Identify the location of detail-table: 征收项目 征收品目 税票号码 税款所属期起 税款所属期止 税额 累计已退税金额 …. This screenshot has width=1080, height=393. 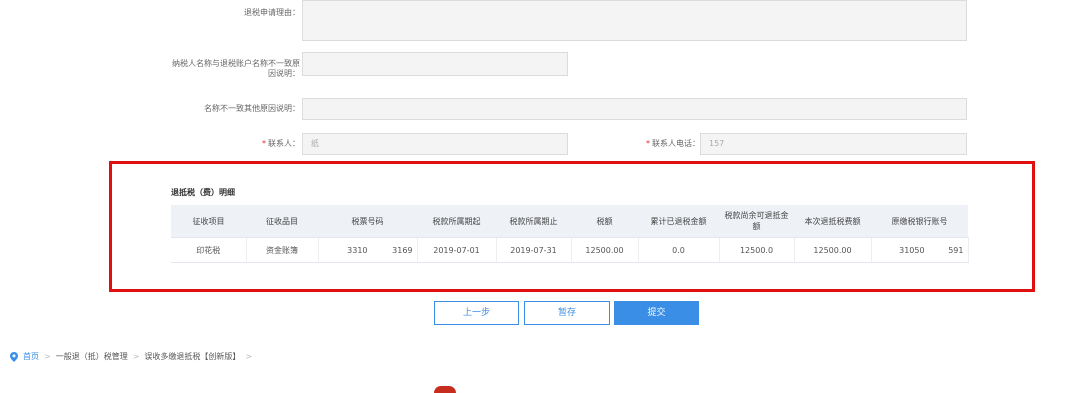
(570, 234).